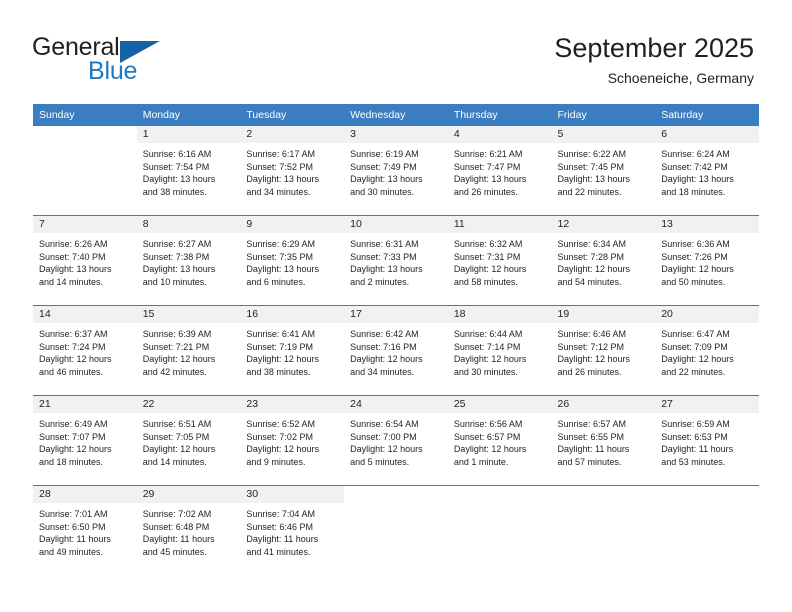 The height and width of the screenshot is (612, 792). What do you see at coordinates (174, 551) in the screenshot?
I see `daylight-text-line2: and 45 minutes.` at bounding box center [174, 551].